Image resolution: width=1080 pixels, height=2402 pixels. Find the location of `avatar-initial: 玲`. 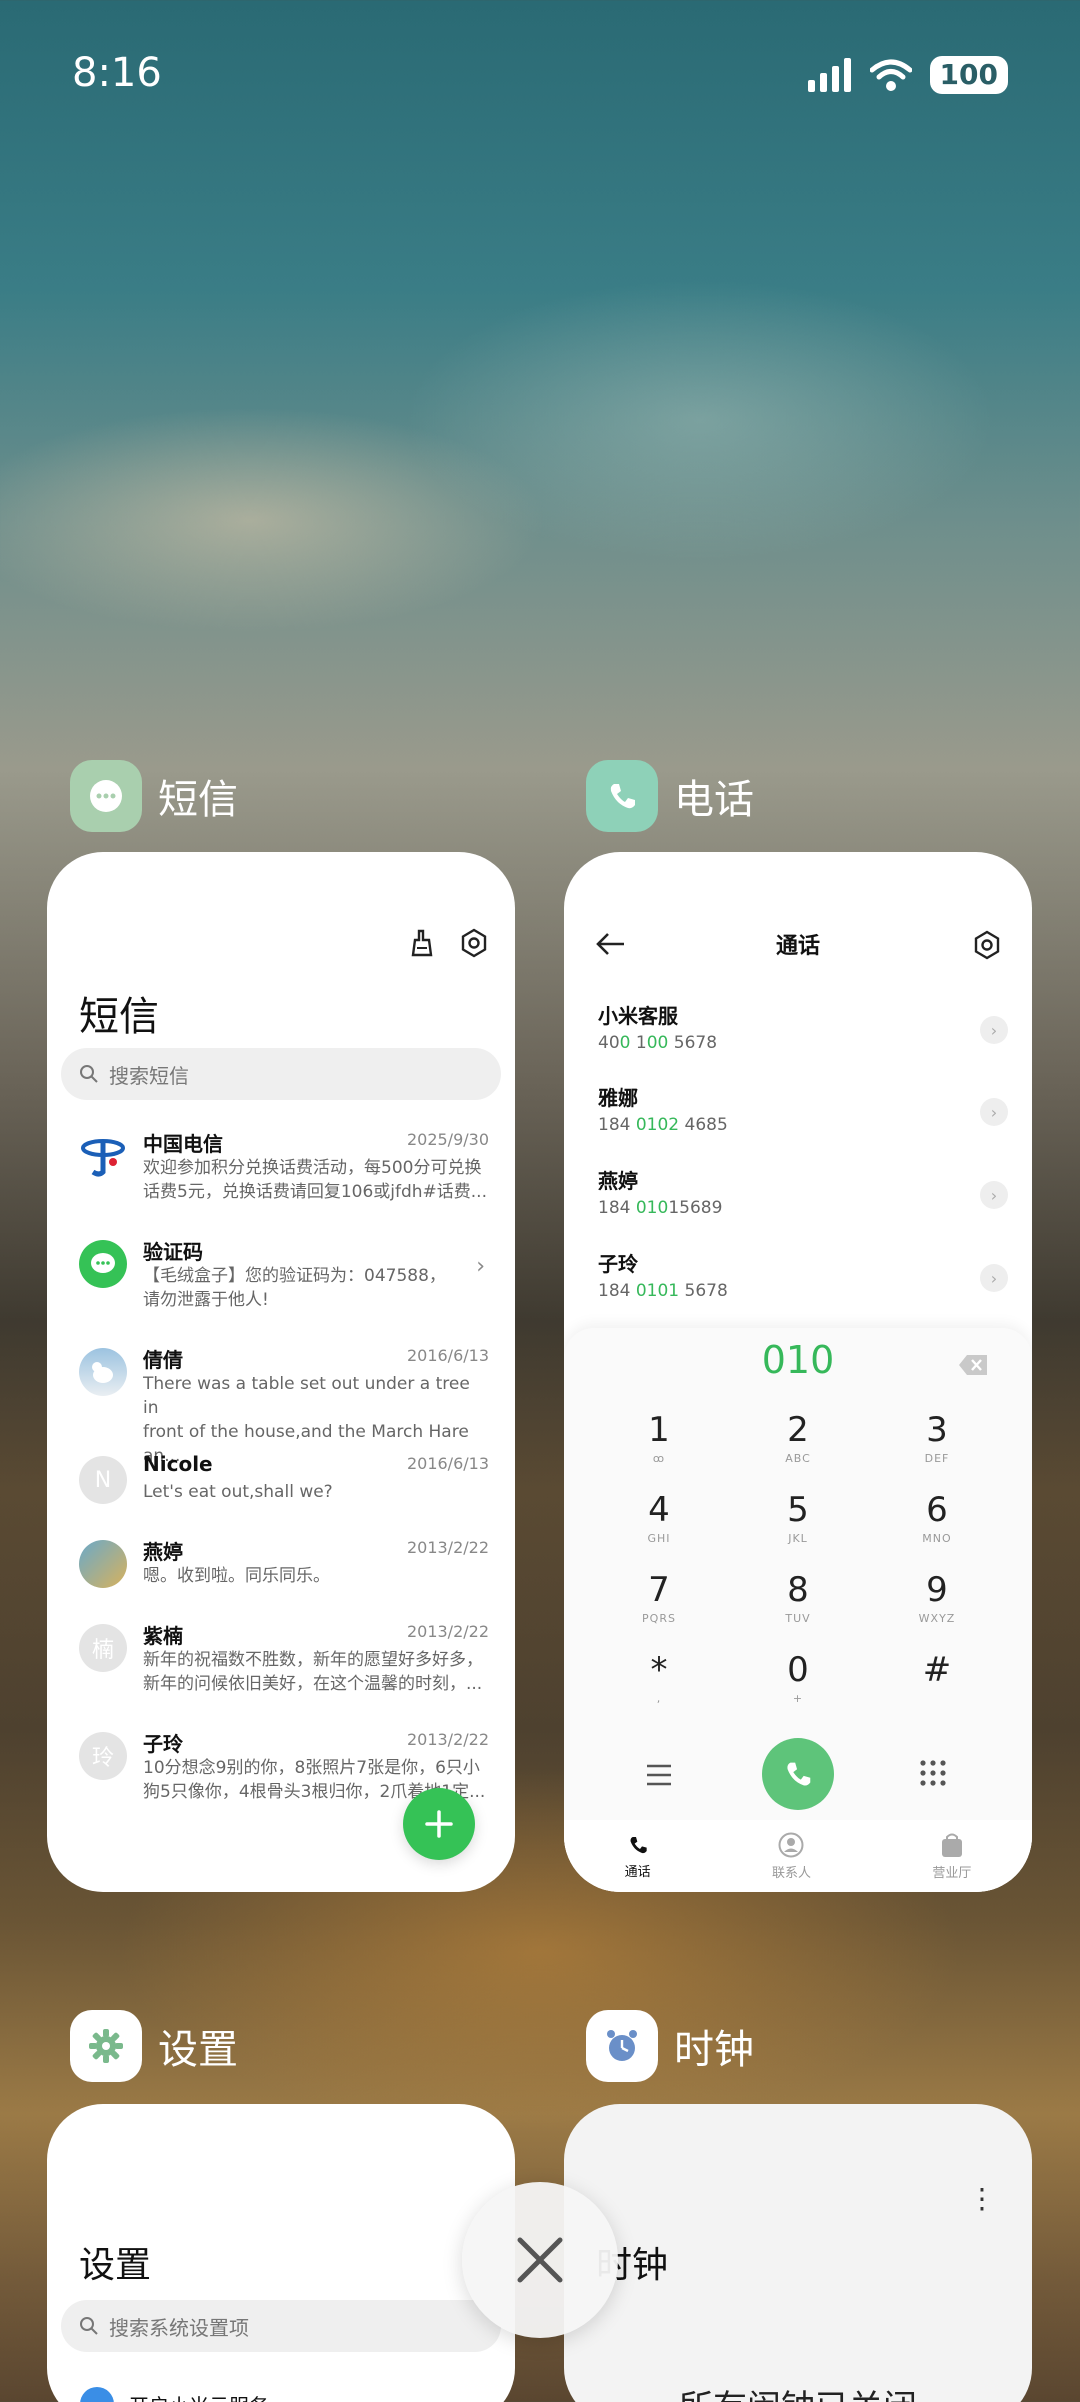

avatar-initial: 玲 is located at coordinates (103, 1756).